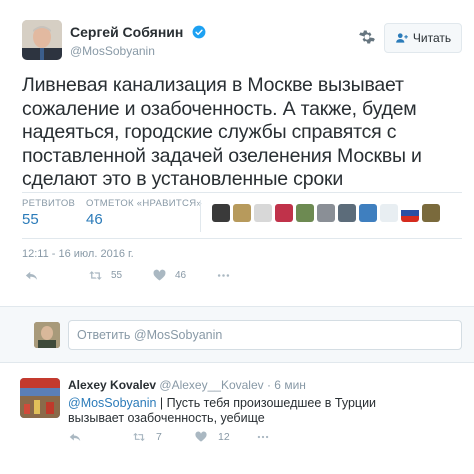  I want to click on reply-header: Alexey Kovalev @Alexey__Kovalev · 6 мин, so click(187, 385).